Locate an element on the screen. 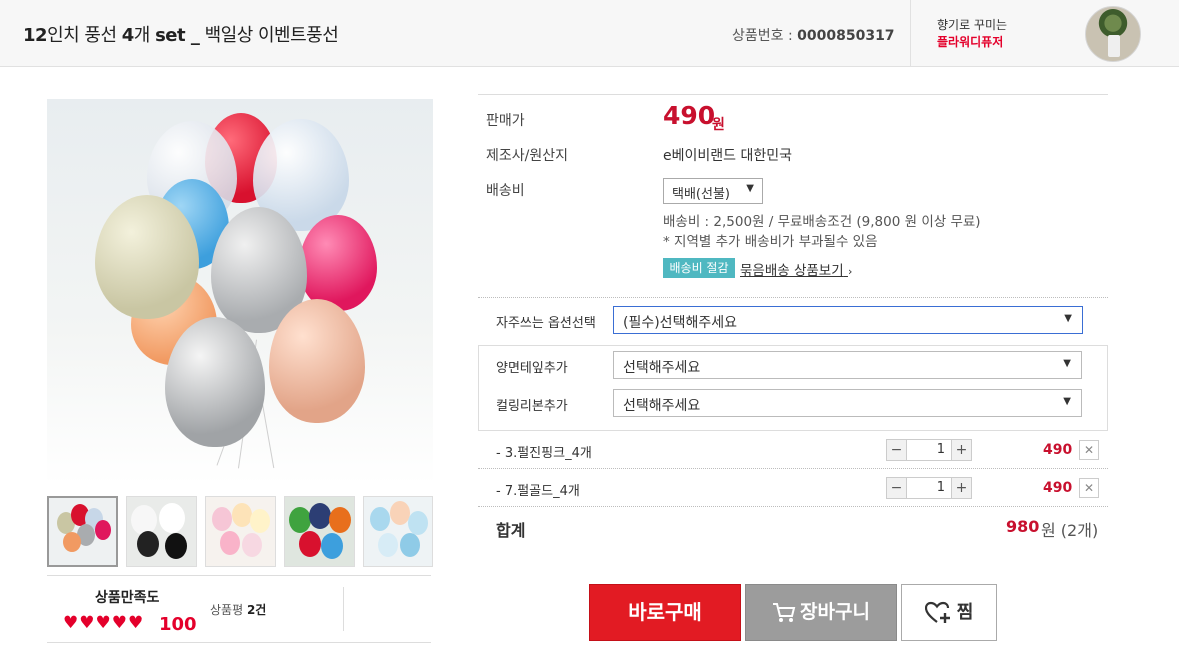 The image size is (1179, 646). add-to-cart-label: 장바구니 is located at coordinates (835, 612).